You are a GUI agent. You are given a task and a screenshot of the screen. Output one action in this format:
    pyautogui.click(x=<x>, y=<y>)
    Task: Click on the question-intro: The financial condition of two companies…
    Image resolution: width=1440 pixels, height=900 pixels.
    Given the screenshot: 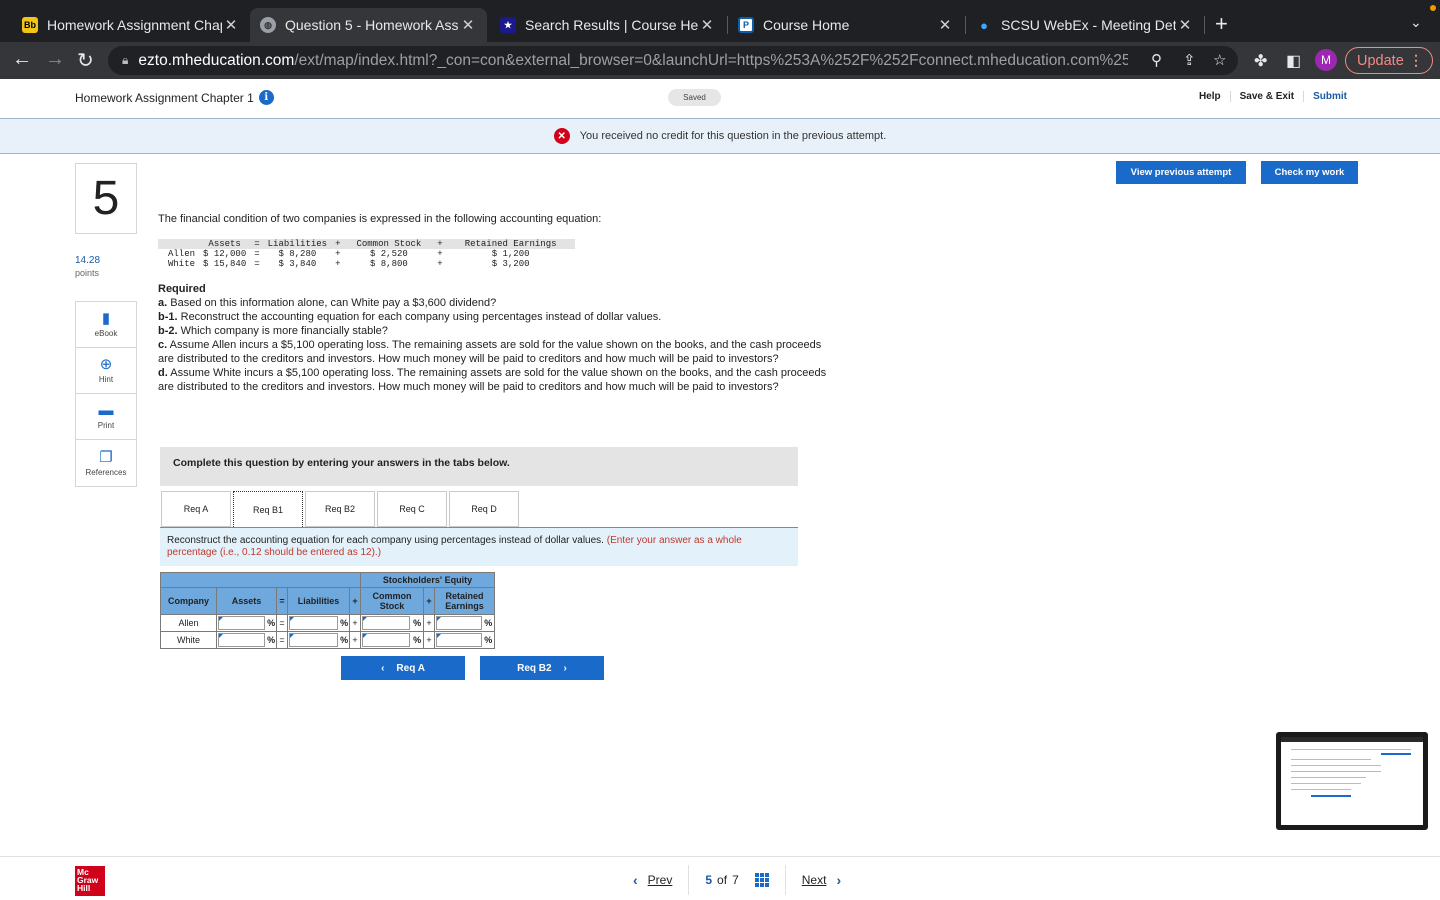 What is the action you would take?
    pyautogui.click(x=380, y=219)
    